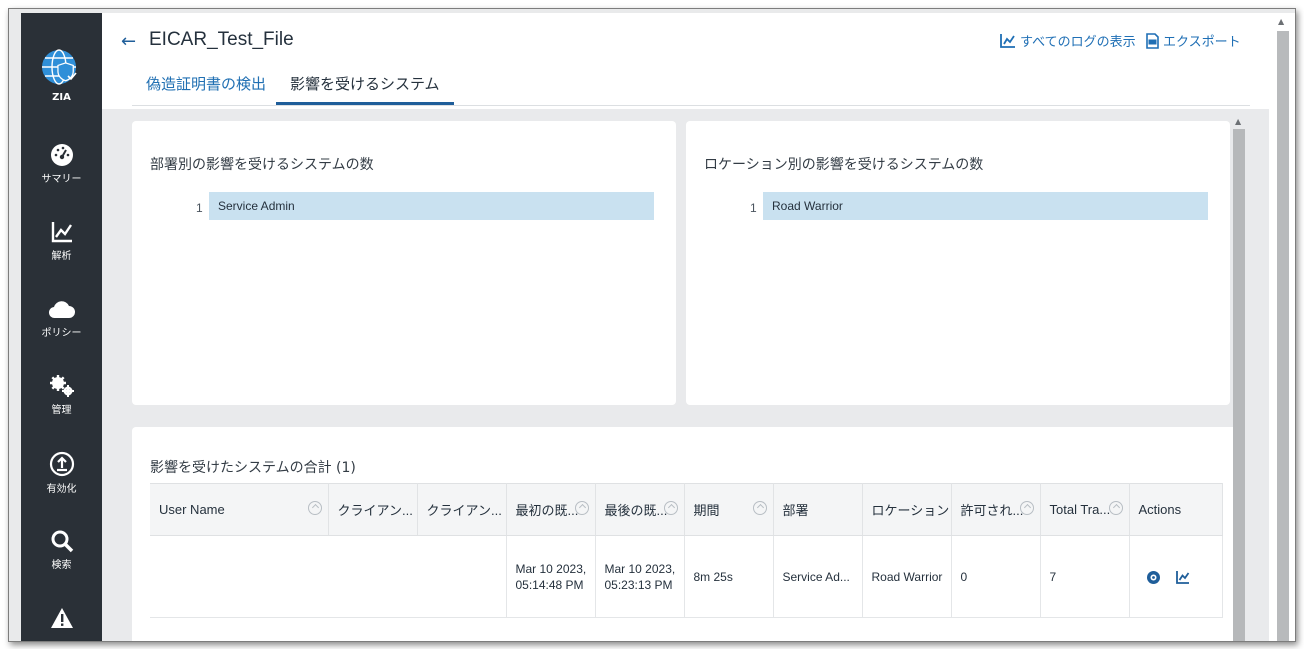 This screenshot has width=1304, height=649. I want to click on left-navigation: ZIA サマリー 解析 ポリシー 管理 有効化 検索, so click(61, 327).